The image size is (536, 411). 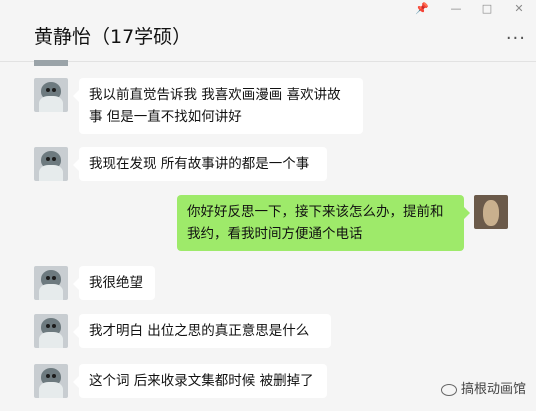 I want to click on chat-title: 黄静怡（17学硕）, so click(x=113, y=37).